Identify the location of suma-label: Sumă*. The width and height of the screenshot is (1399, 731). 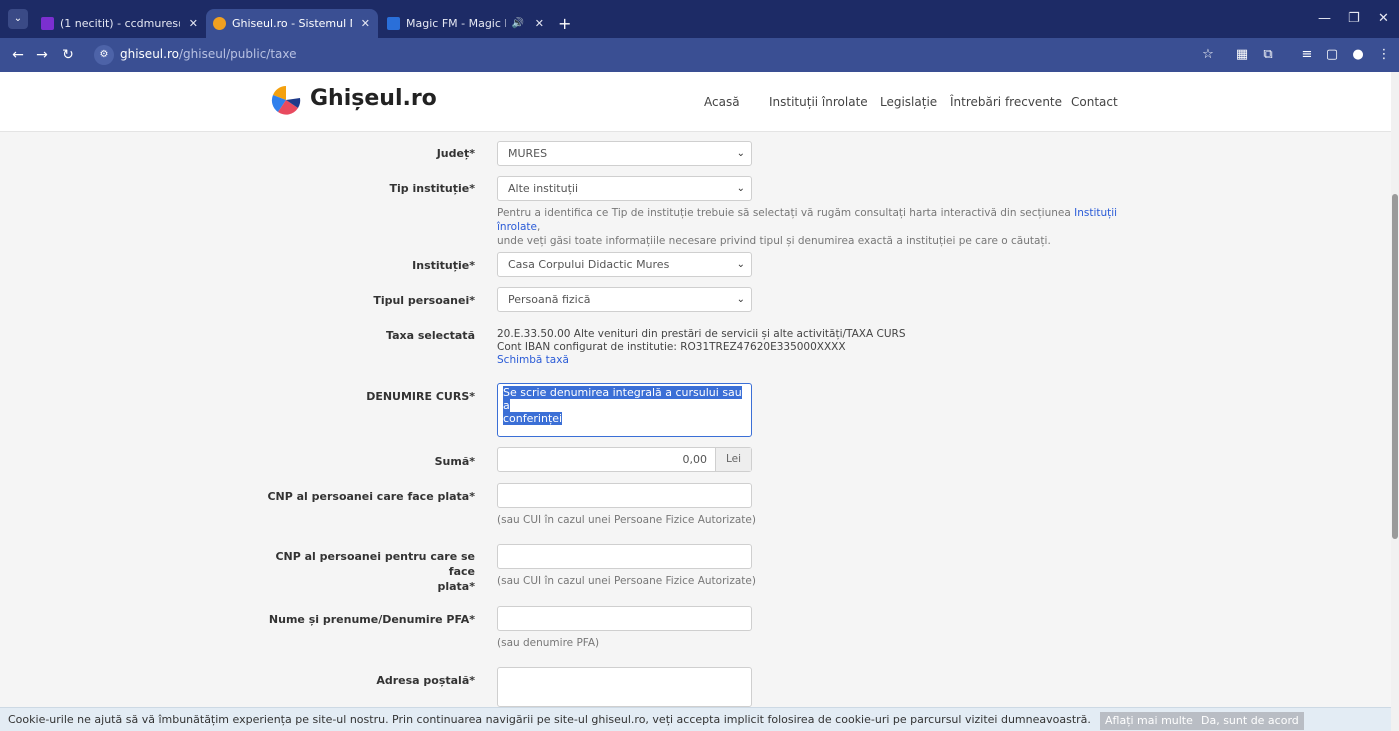
(454, 461).